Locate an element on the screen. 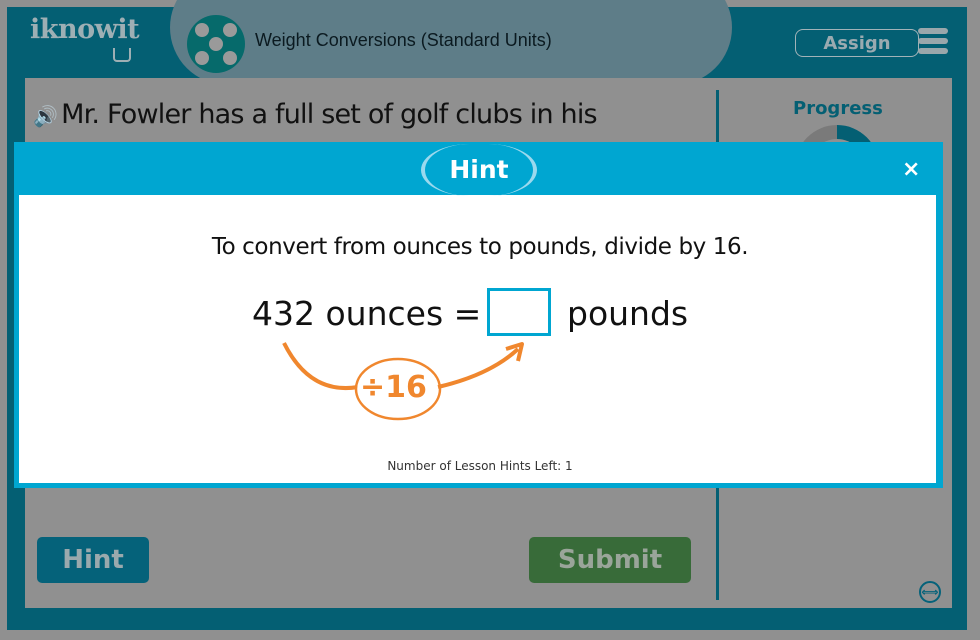 This screenshot has width=980, height=640. iknowit-logo: iknowit is located at coordinates (85, 29).